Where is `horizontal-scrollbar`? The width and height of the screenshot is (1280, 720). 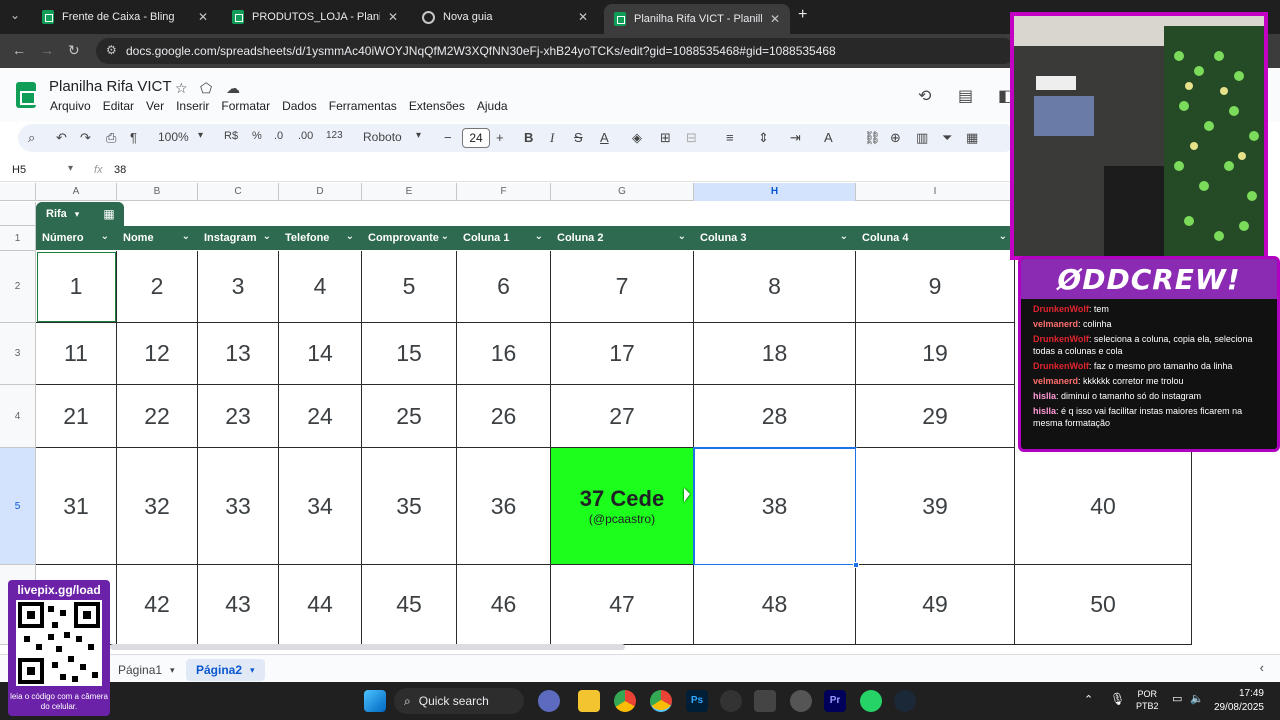
horizontal-scrollbar is located at coordinates (367, 647).